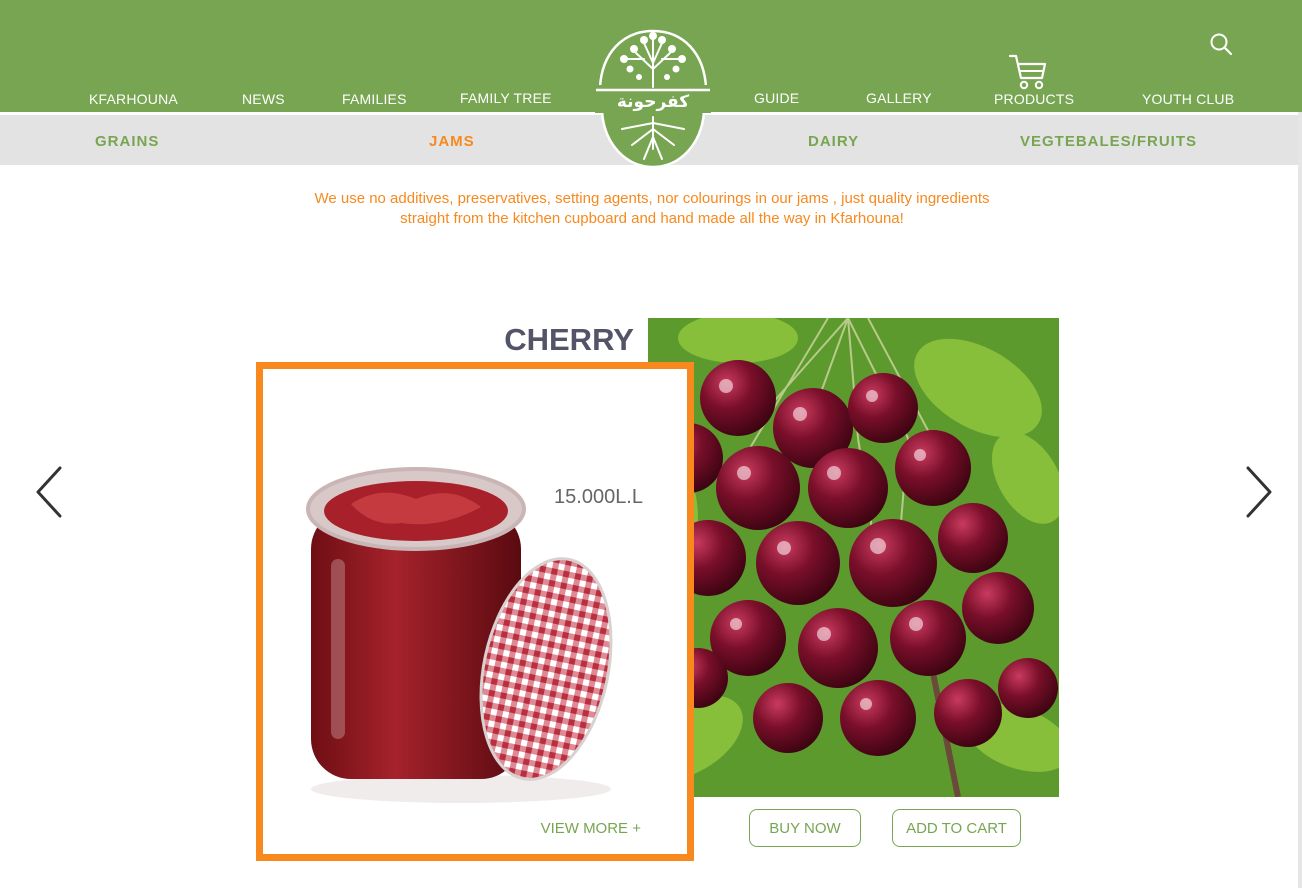  I want to click on nav-family-tree: FAMILY TREE, so click(506, 98).